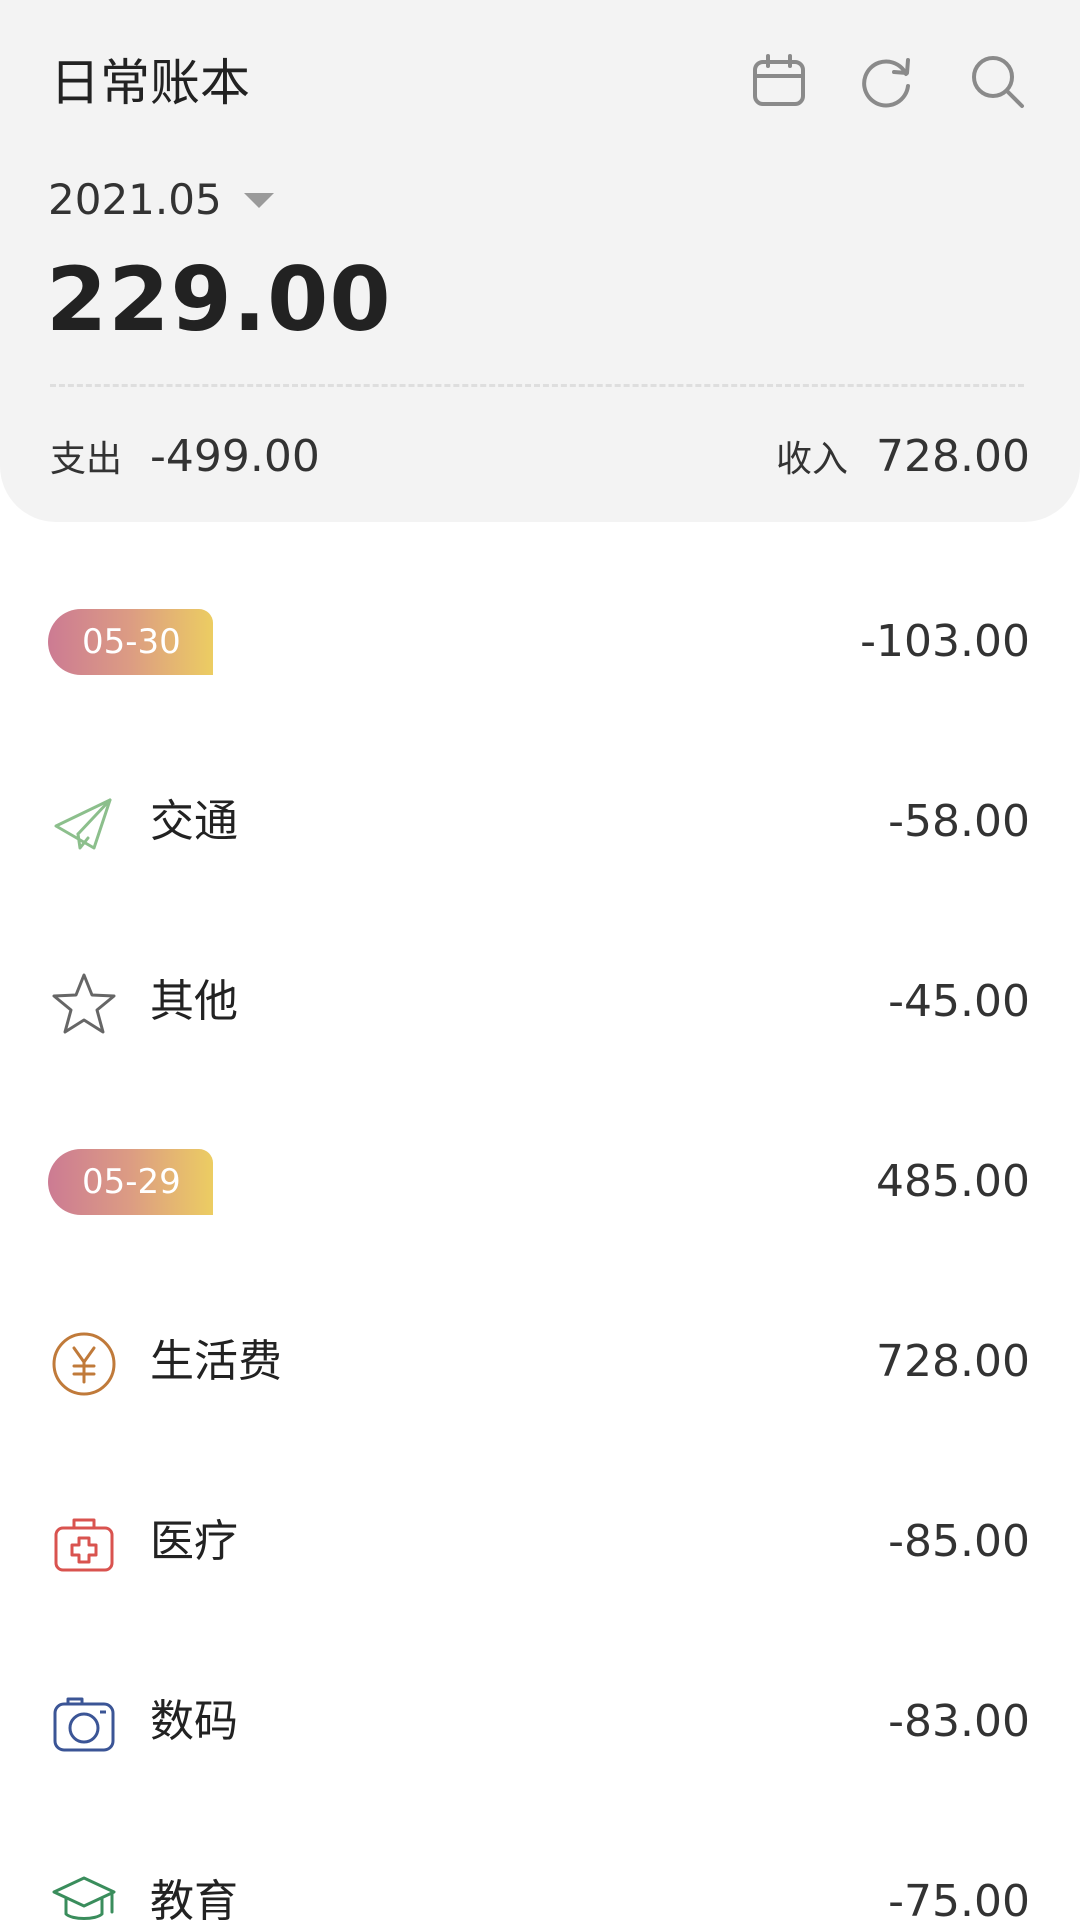  I want to click on paper-plane-icon, so click(84, 824).